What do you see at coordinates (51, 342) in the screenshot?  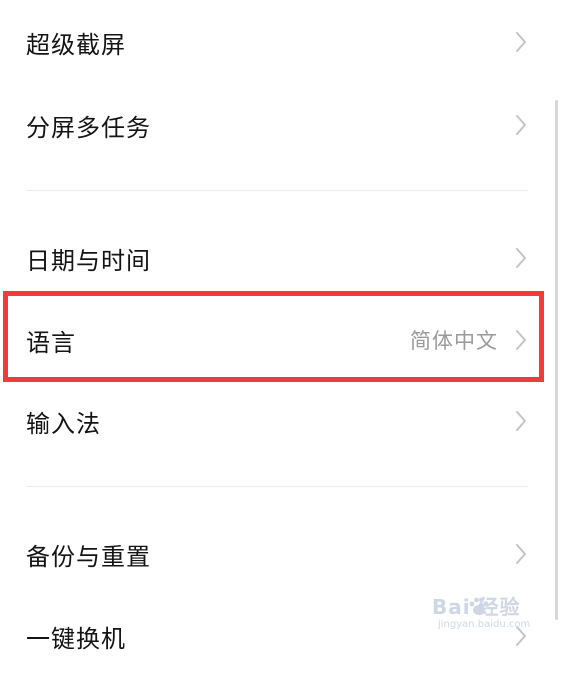 I see `settings-item-label: 语言` at bounding box center [51, 342].